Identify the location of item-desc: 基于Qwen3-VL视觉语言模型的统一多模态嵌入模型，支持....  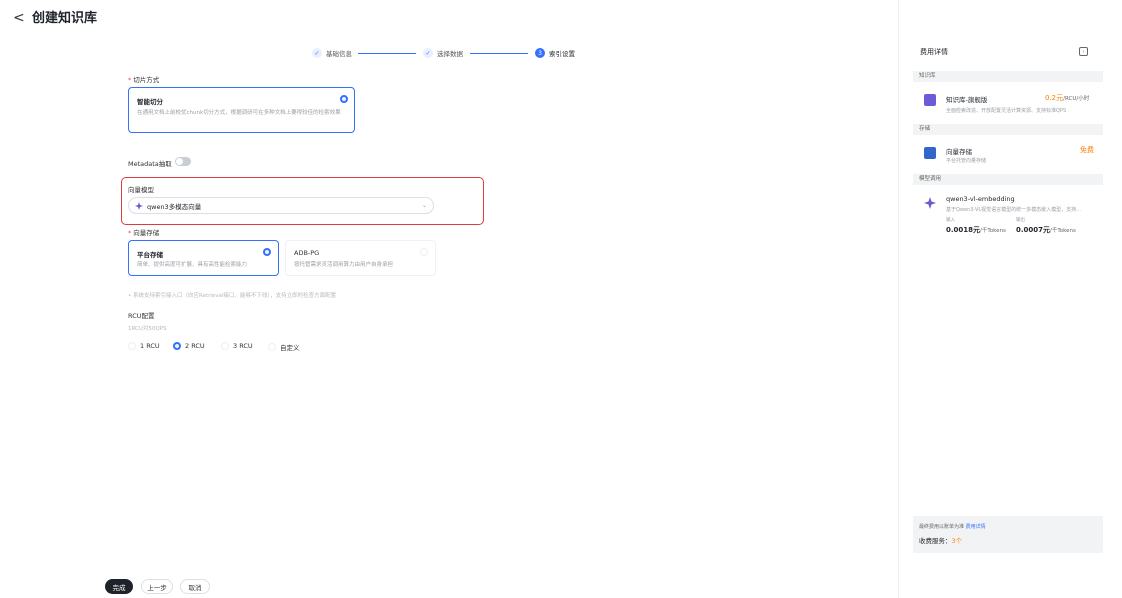
(1013, 210).